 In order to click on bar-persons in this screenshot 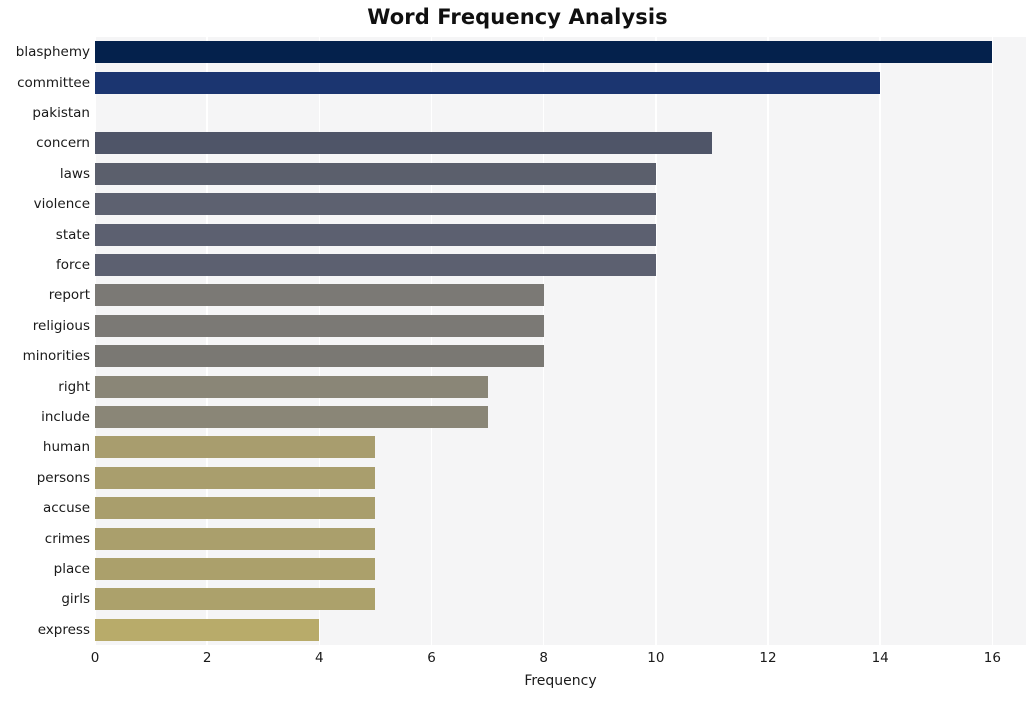, I will do `click(235, 477)`.